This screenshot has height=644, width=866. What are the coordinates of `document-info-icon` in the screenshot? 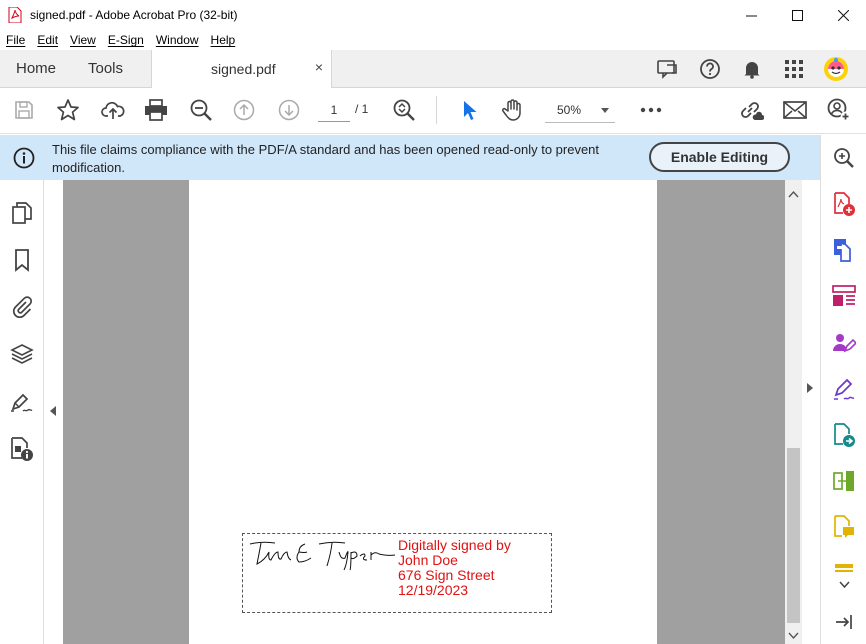 It's located at (22, 449).